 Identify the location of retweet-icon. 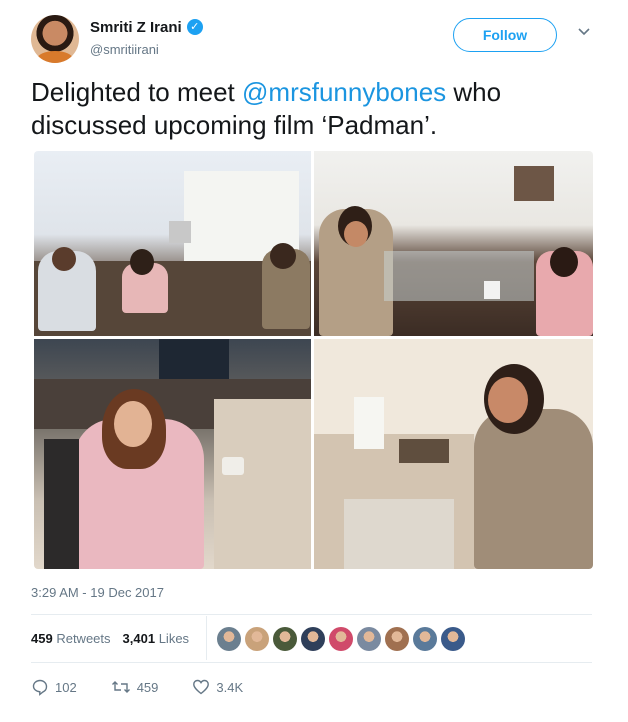
(120, 687).